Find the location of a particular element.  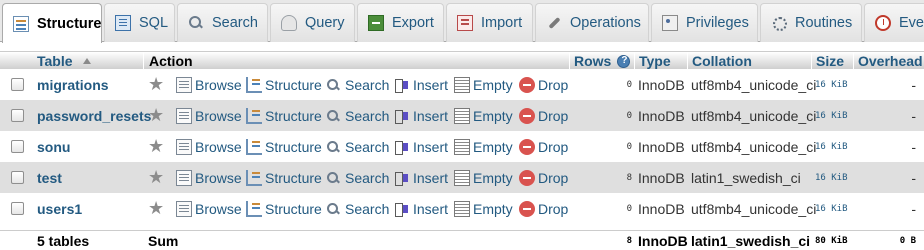

tab-sql: SQL is located at coordinates (139, 22).